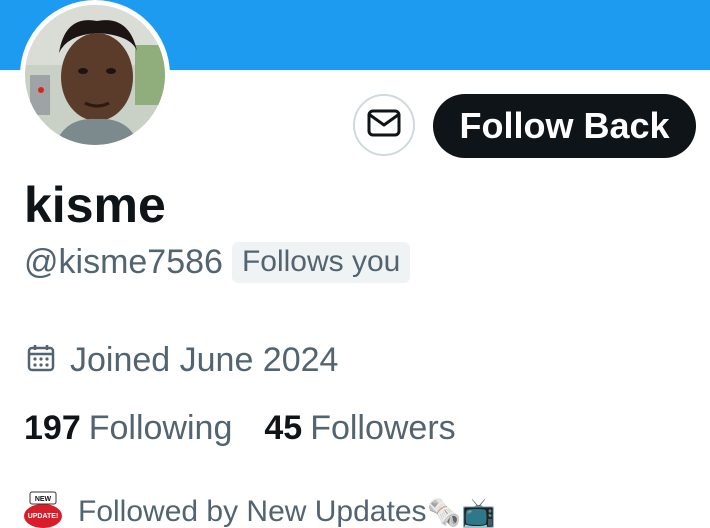 Image resolution: width=710 pixels, height=528 pixels. Describe the element at coordinates (204, 359) in the screenshot. I see `joined-date: Joined June 2024` at that location.